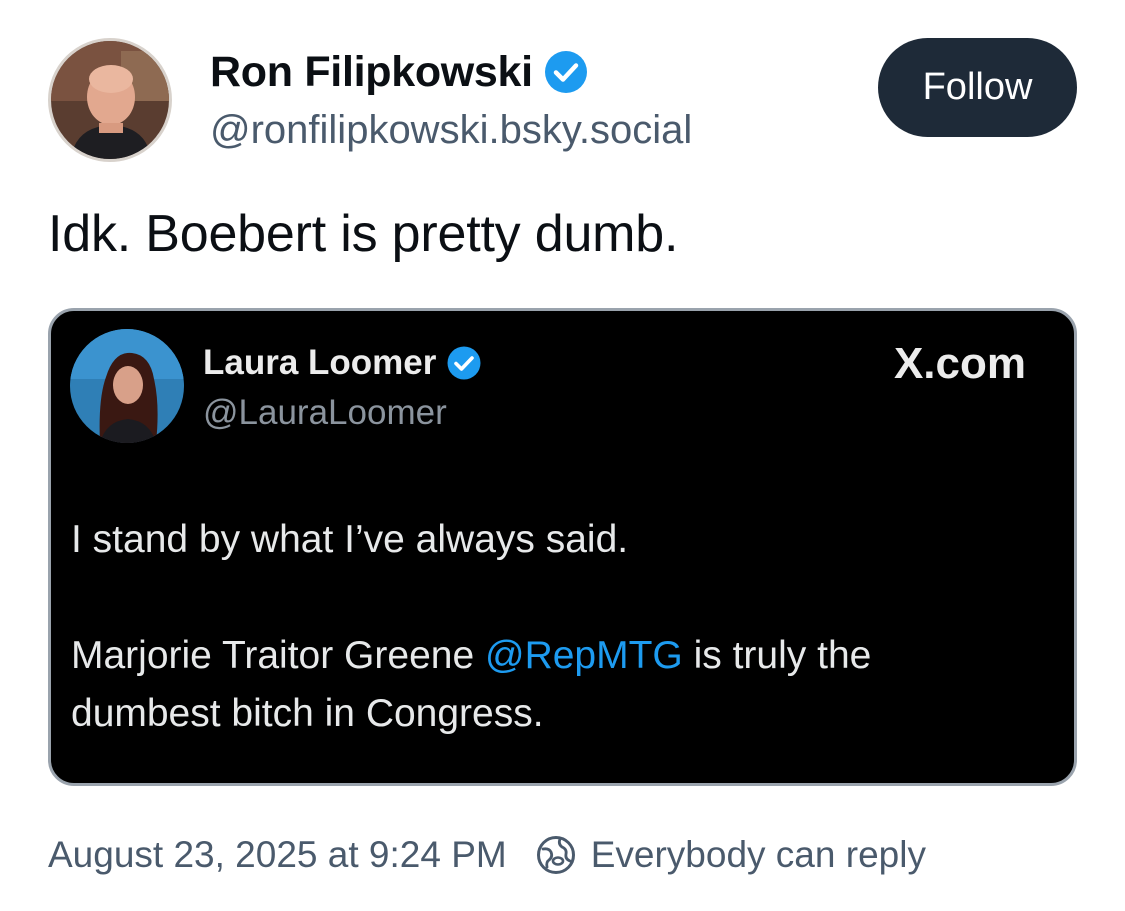  I want to click on post-text: Idk. Boebert is pretty dumb., so click(363, 234).